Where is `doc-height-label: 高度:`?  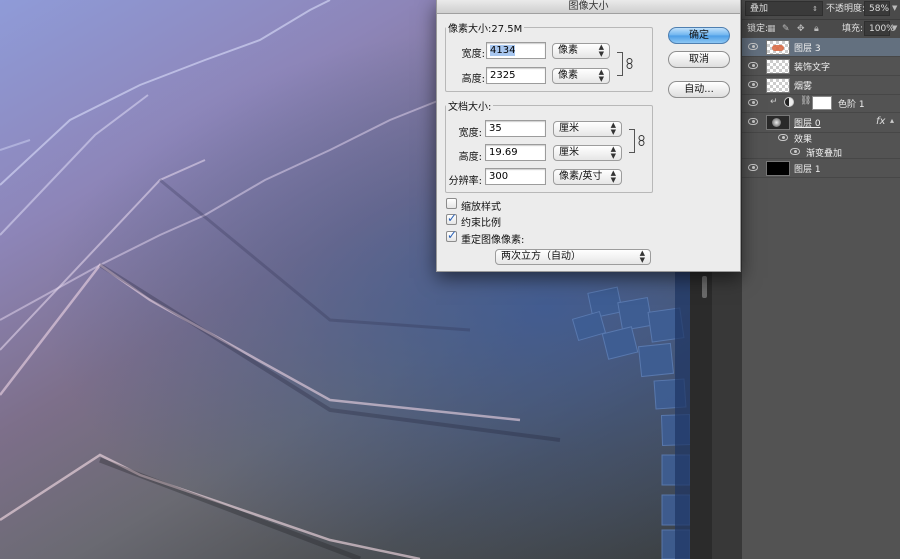 doc-height-label: 高度: is located at coordinates (470, 157).